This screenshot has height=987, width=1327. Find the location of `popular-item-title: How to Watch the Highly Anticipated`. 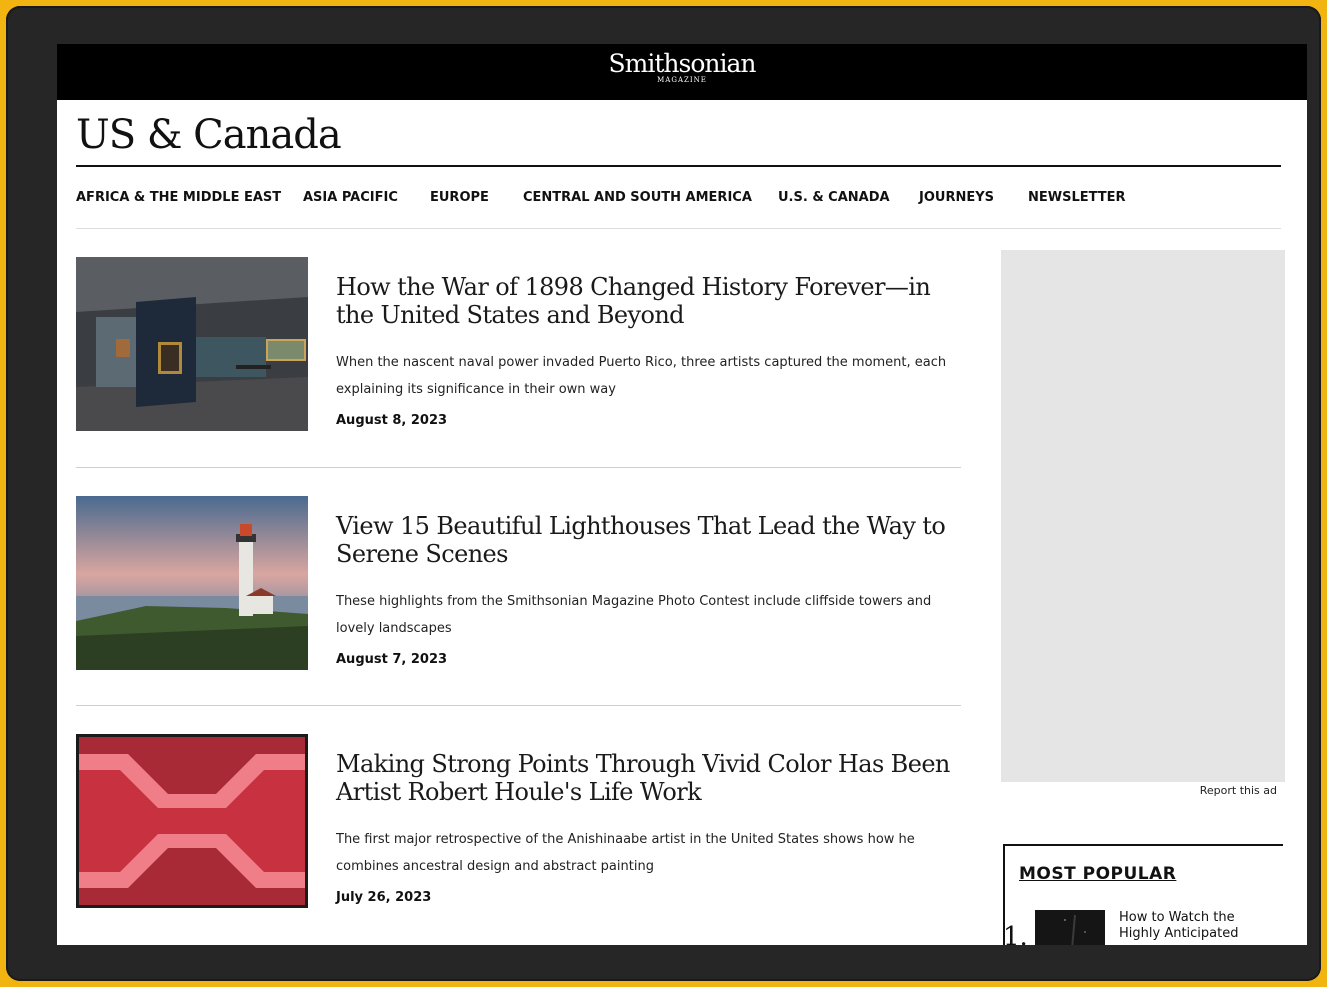

popular-item-title: How to Watch the Highly Anticipated is located at coordinates (1194, 926).